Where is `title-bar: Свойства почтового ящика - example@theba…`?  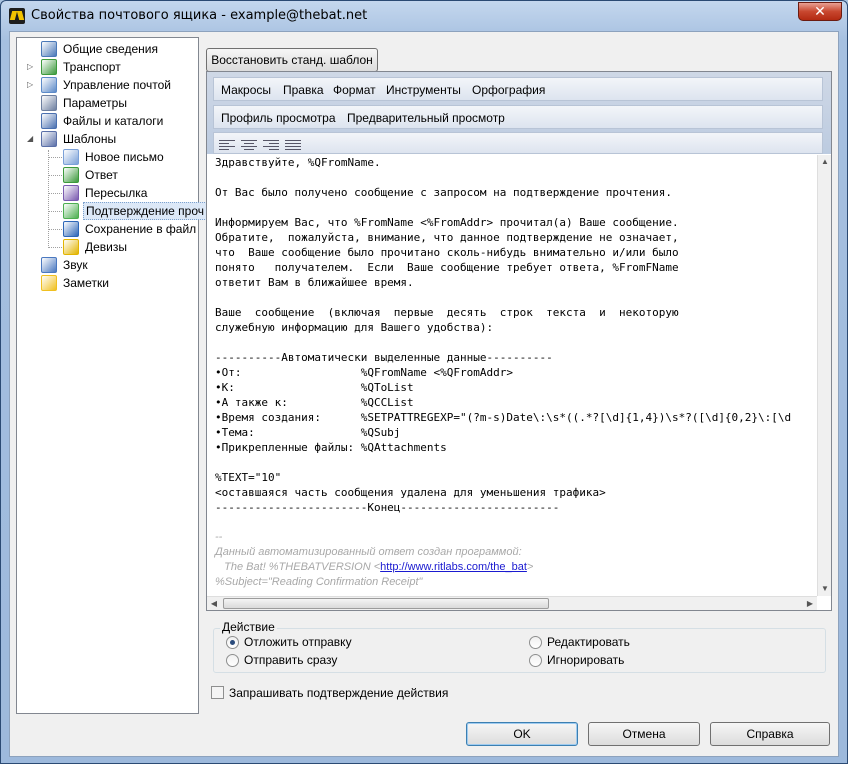
title-bar: Свойства почтового ящика - example@theba… is located at coordinates (424, 16).